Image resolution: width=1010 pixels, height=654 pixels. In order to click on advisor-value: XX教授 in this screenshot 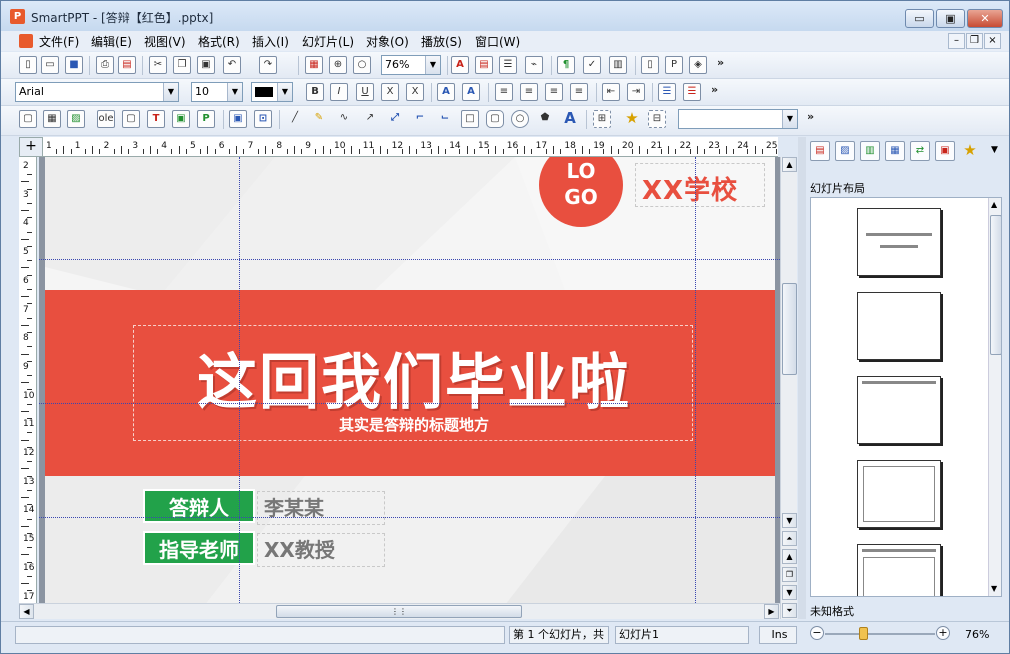, I will do `click(321, 550)`.